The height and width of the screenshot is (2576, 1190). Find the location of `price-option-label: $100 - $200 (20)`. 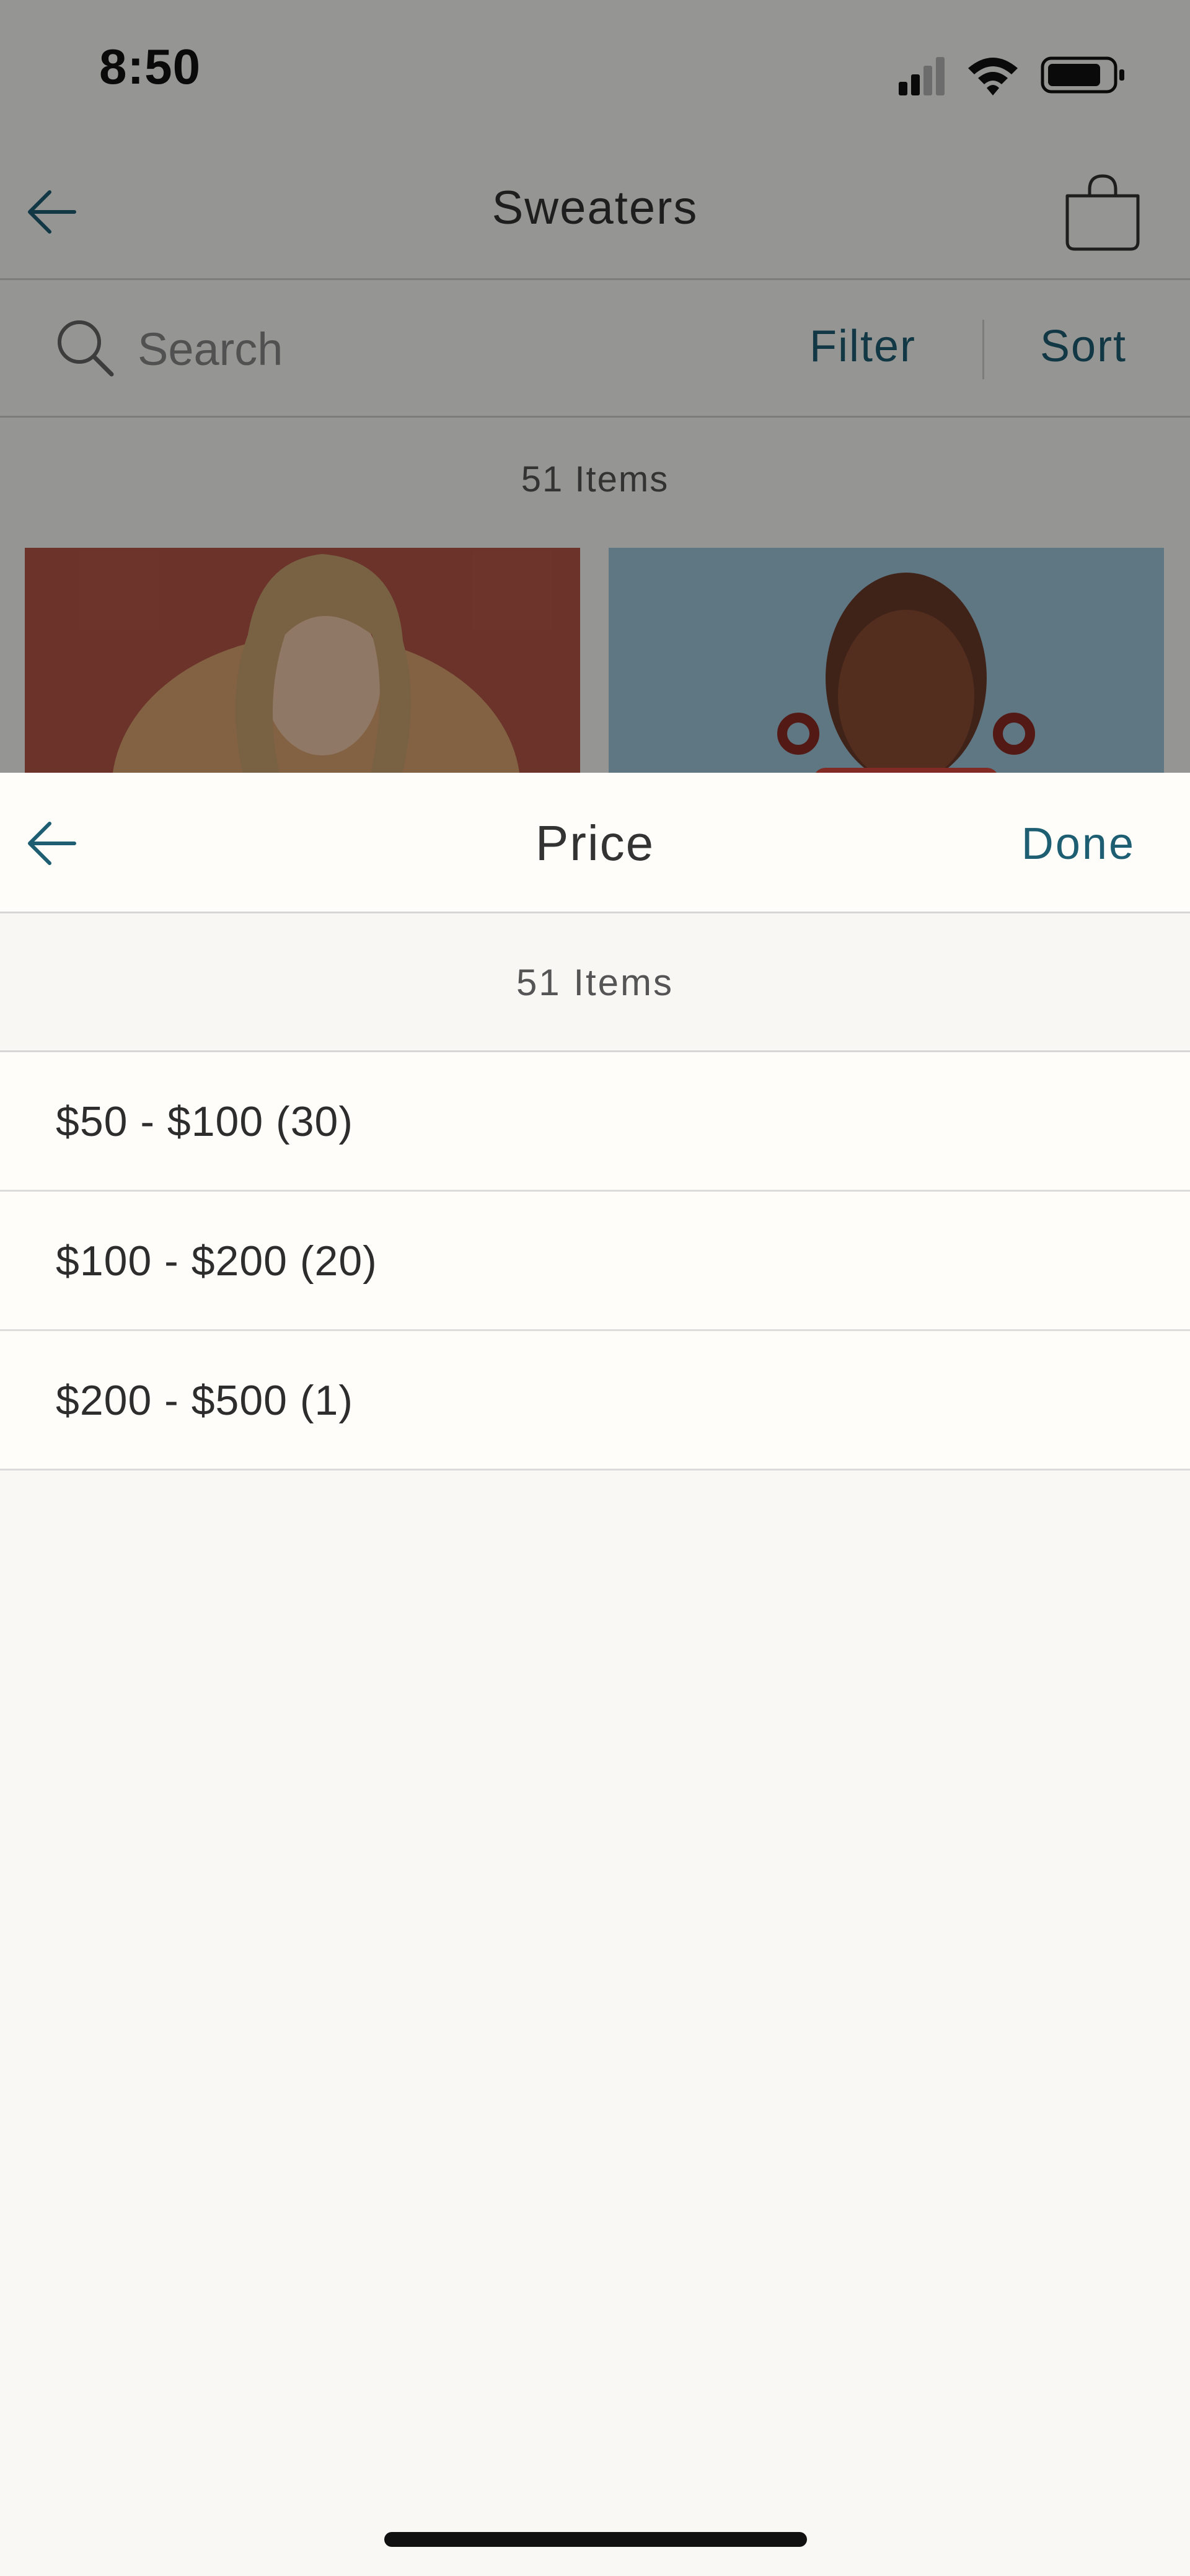

price-option-label: $100 - $200 (20) is located at coordinates (216, 1261).